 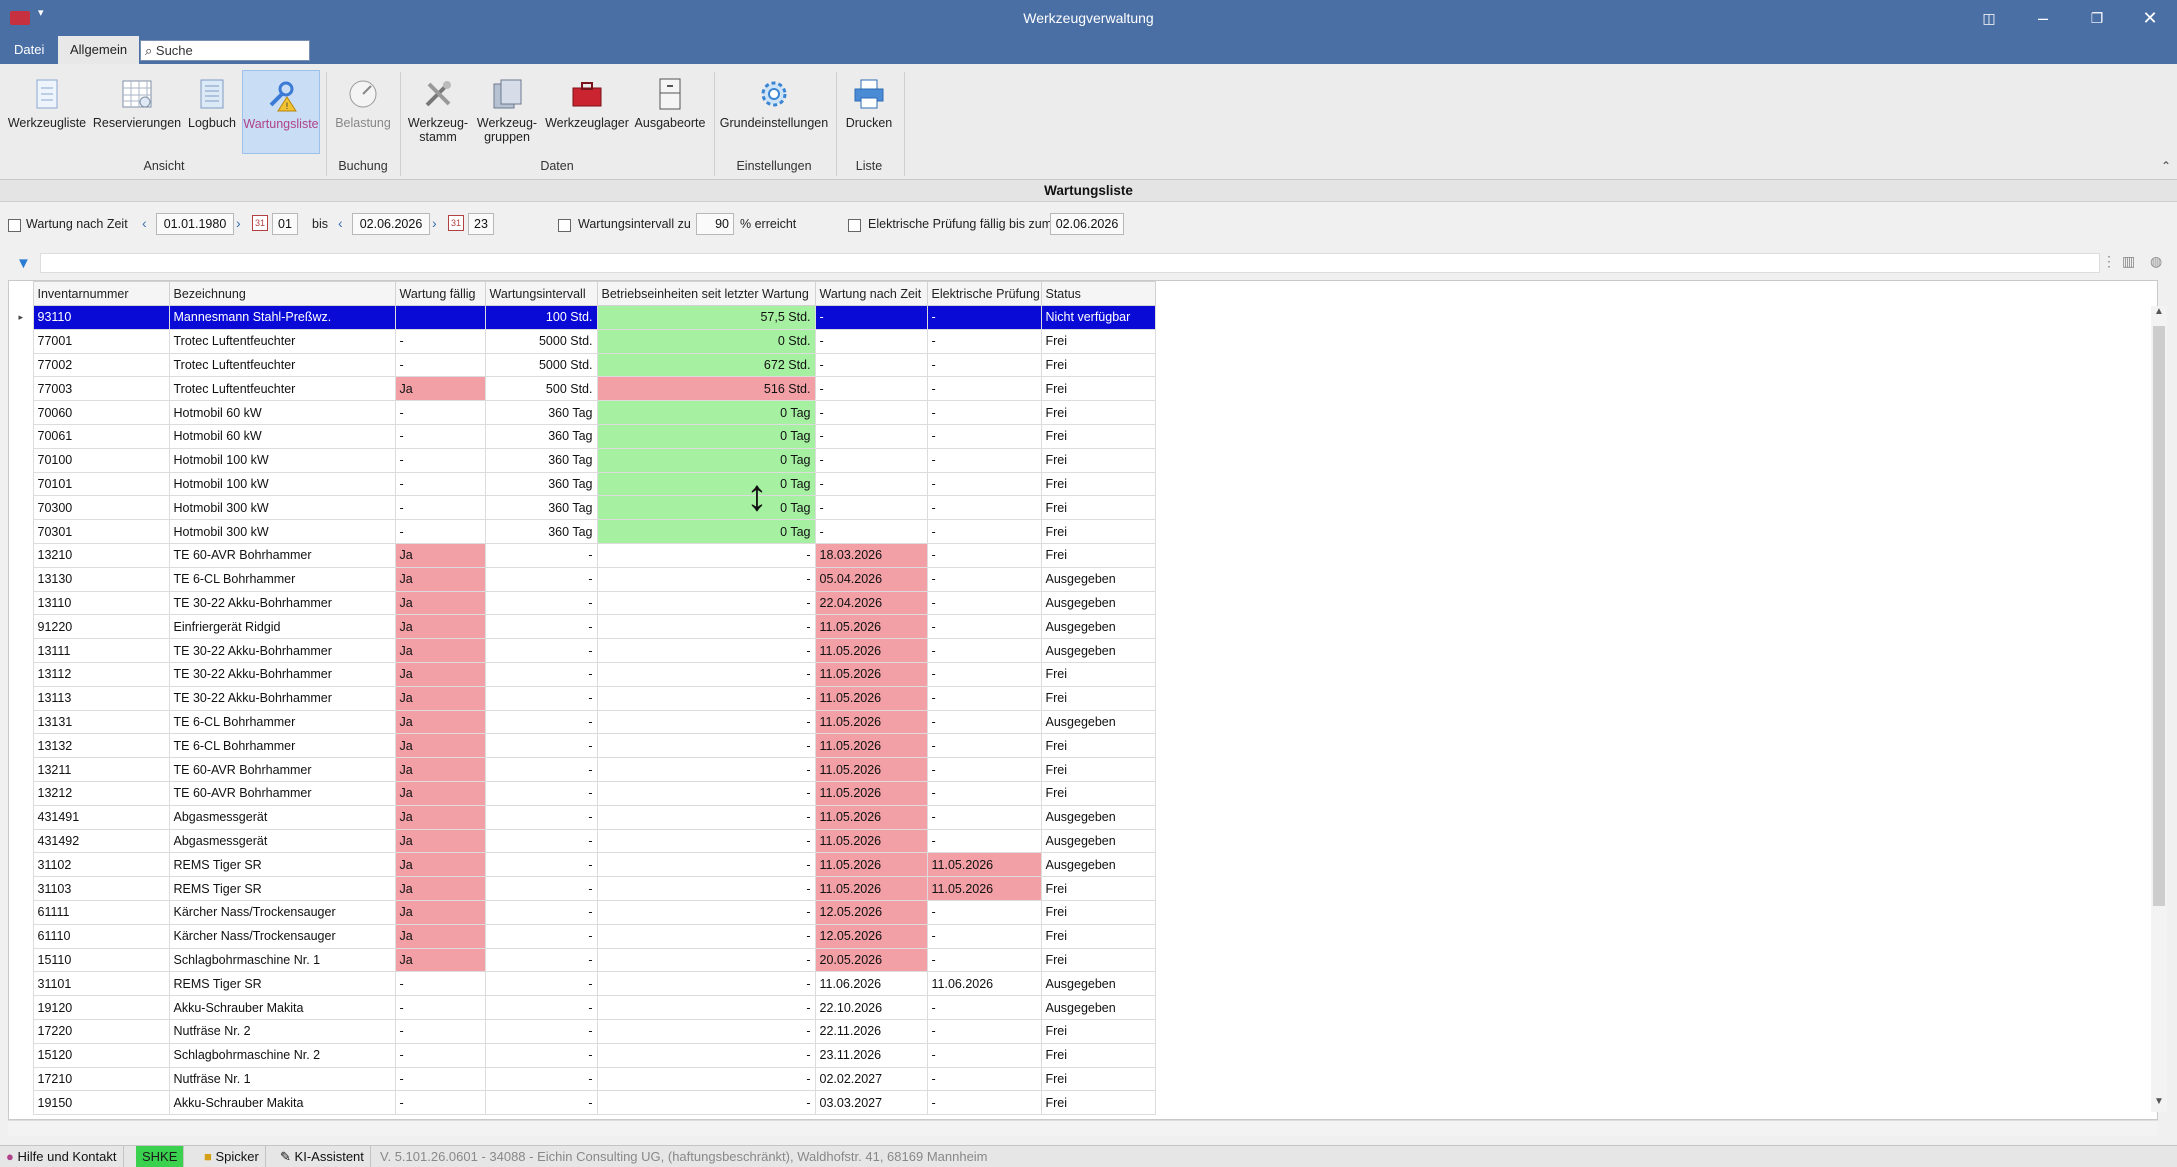 I want to click on delete-icon: ▥, so click(x=2128, y=261).